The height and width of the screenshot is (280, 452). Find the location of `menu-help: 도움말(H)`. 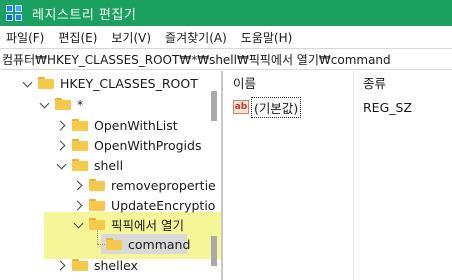

menu-help: 도움말(H) is located at coordinates (268, 37).